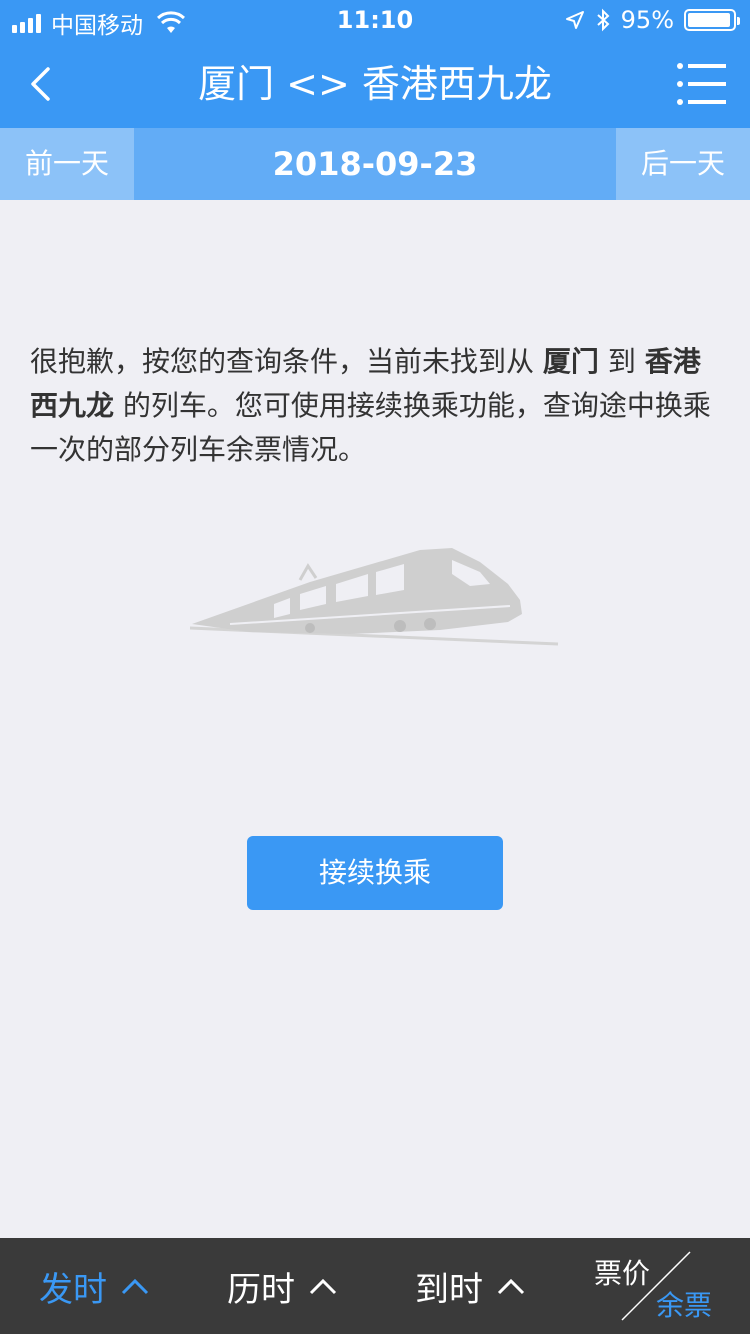  Describe the element at coordinates (647, 20) in the screenshot. I see `battery-percent: 95%` at that location.